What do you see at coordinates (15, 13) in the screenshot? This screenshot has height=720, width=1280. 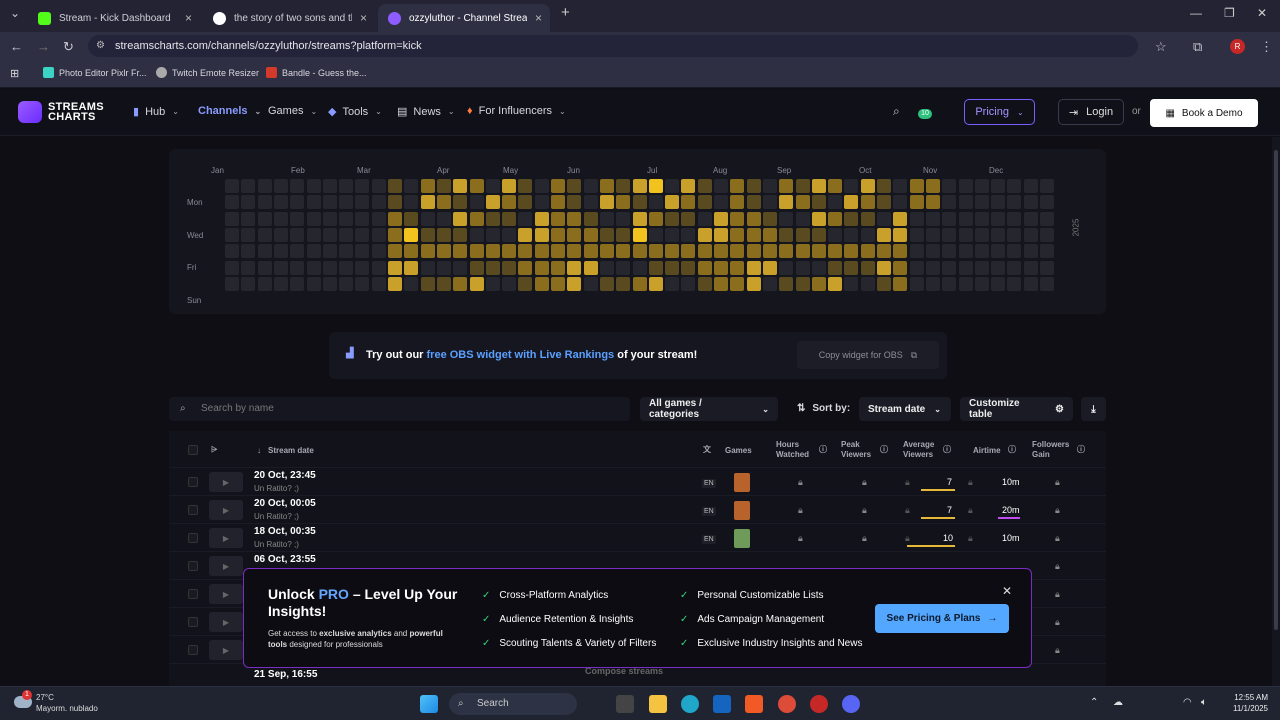 I see `tab-search-icon: ⌄` at bounding box center [15, 13].